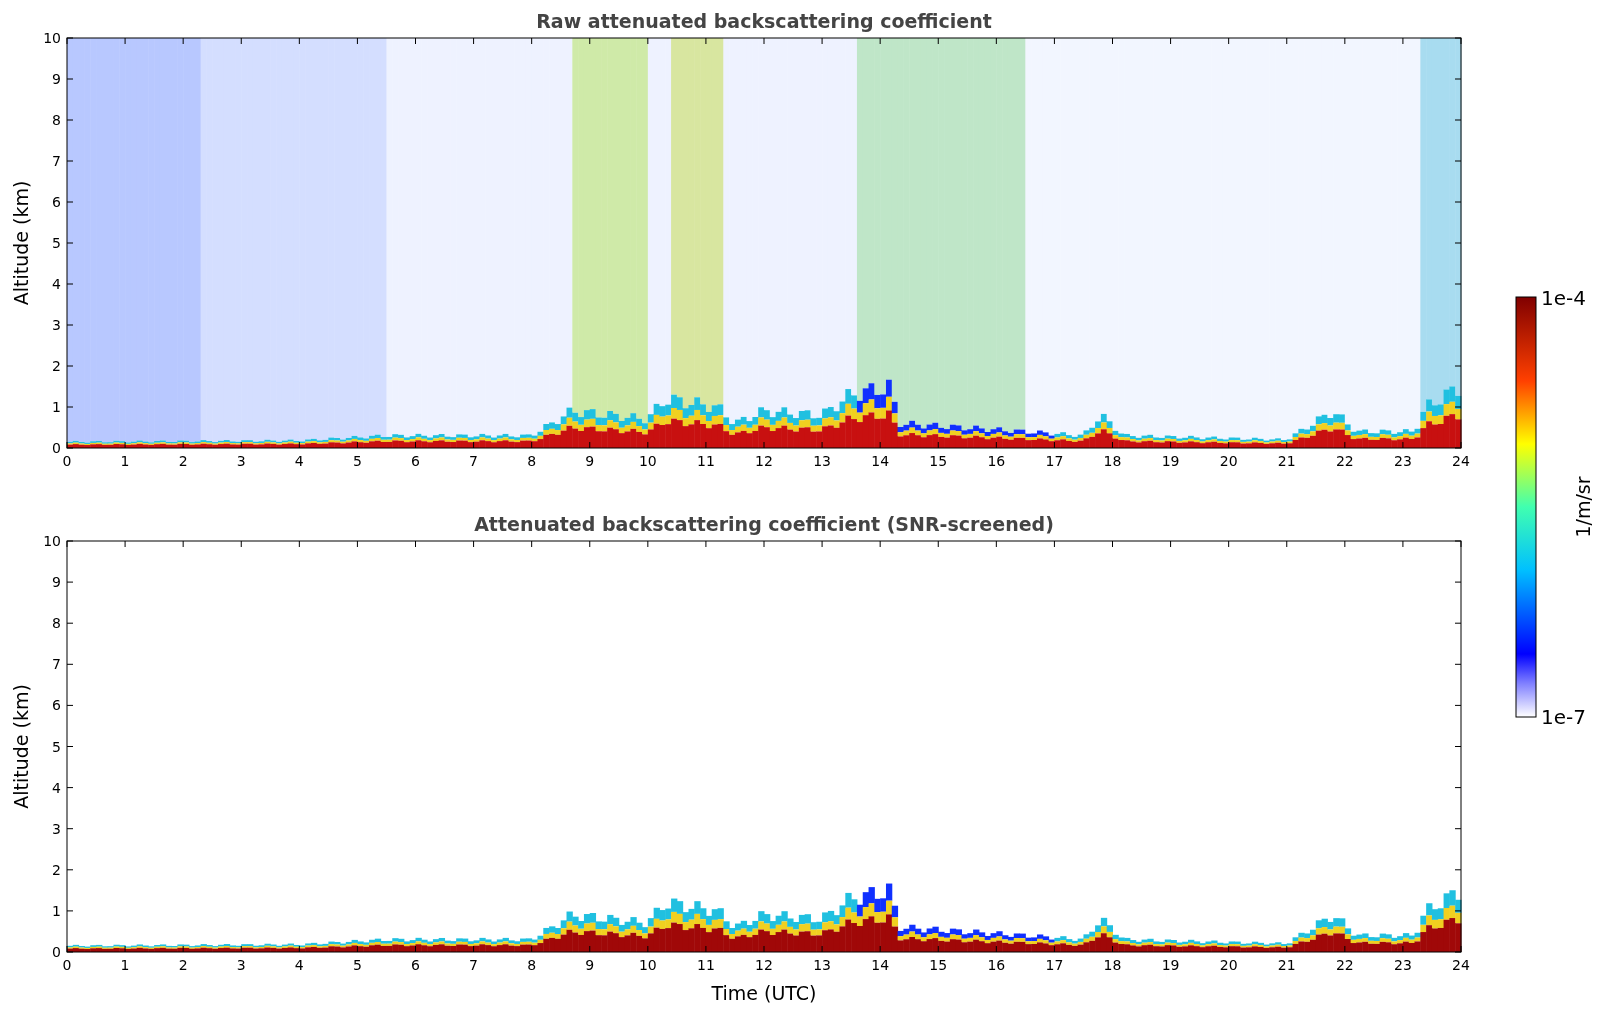 This screenshot has width=1606, height=1020. Describe the element at coordinates (764, 993) in the screenshot. I see `axis-label: Time (UTC)` at that location.